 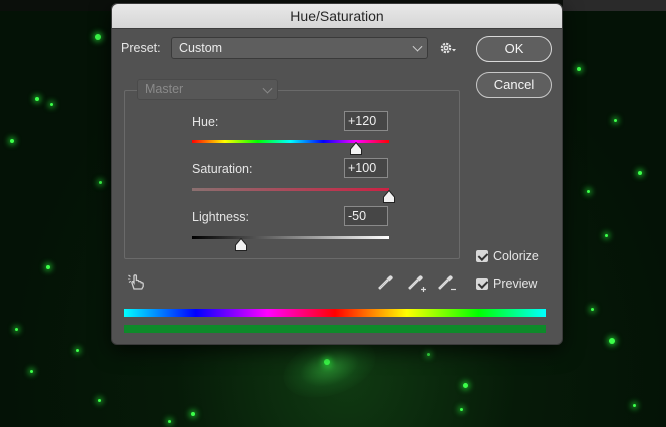 What do you see at coordinates (482, 256) in the screenshot?
I see `colorize-checkbox` at bounding box center [482, 256].